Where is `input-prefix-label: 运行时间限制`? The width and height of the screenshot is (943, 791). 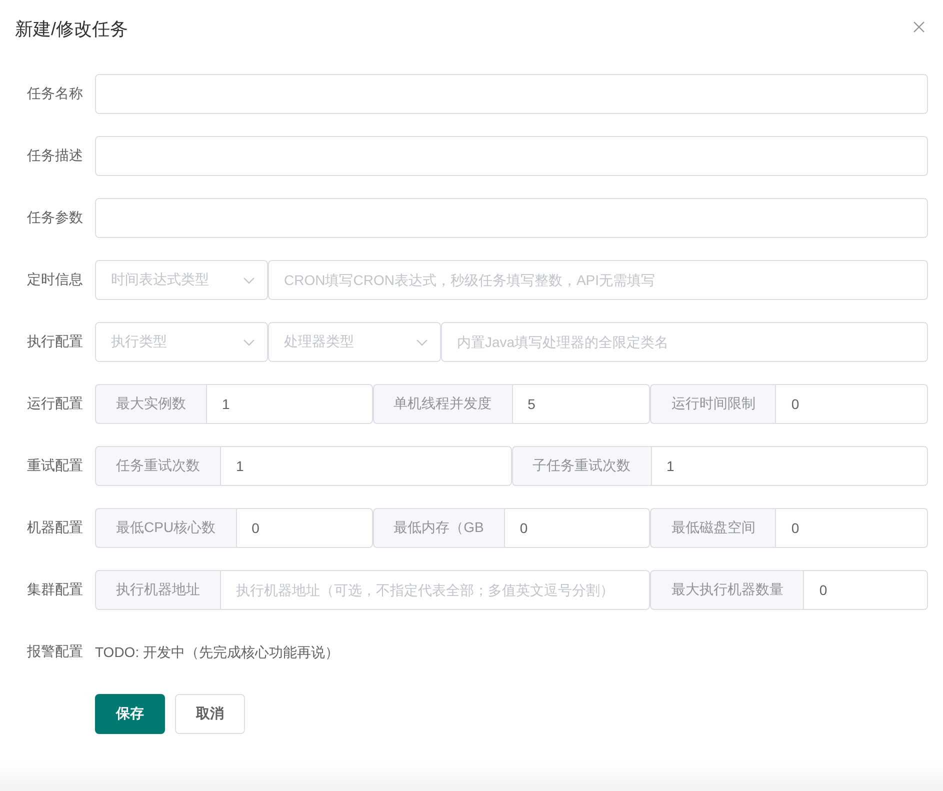
input-prefix-label: 运行时间限制 is located at coordinates (713, 404).